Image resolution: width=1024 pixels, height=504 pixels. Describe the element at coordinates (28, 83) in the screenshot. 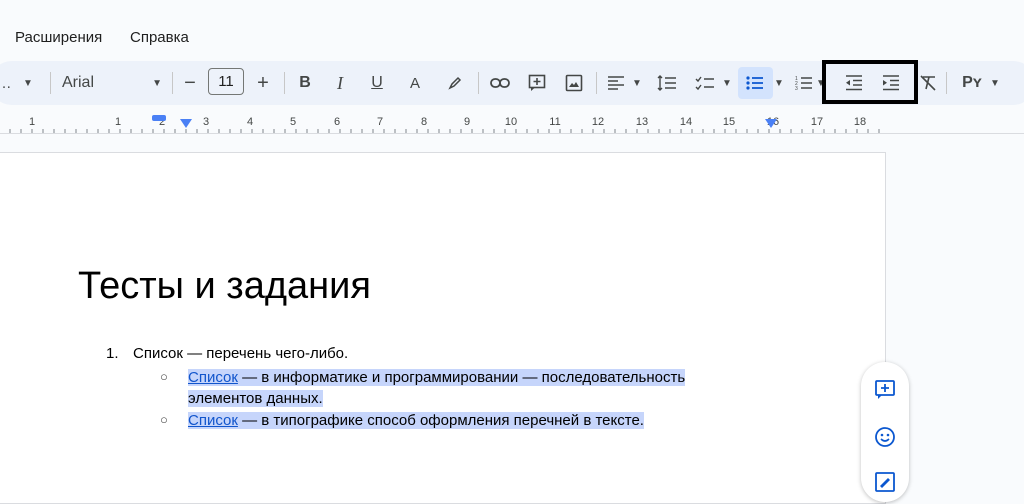

I see `styles-dropdown-chevron-icon: ▼` at that location.